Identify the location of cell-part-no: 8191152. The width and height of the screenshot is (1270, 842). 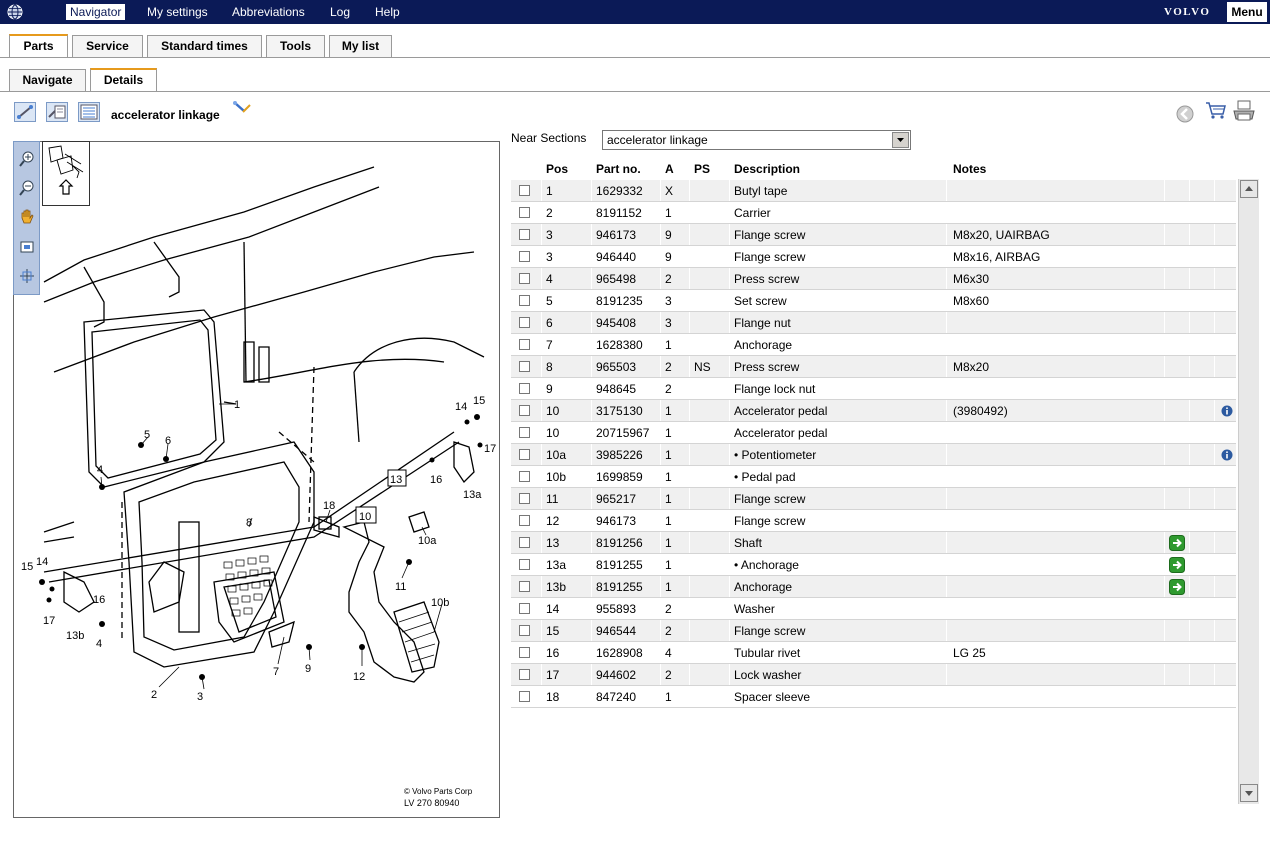
(619, 213).